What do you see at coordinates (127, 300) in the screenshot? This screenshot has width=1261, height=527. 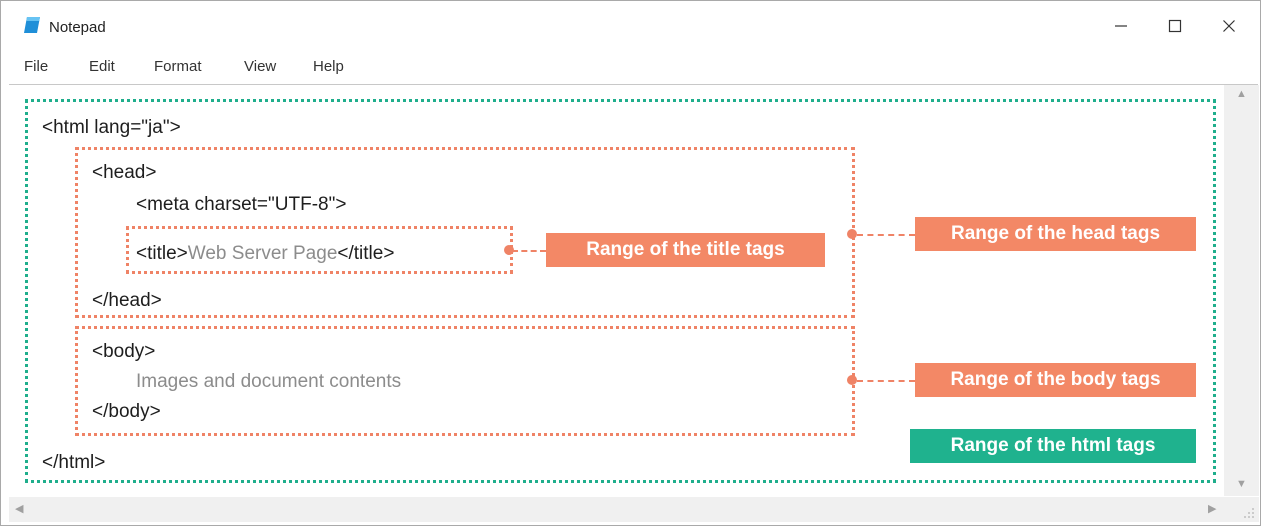 I see `code-line-head-close: </head>` at bounding box center [127, 300].